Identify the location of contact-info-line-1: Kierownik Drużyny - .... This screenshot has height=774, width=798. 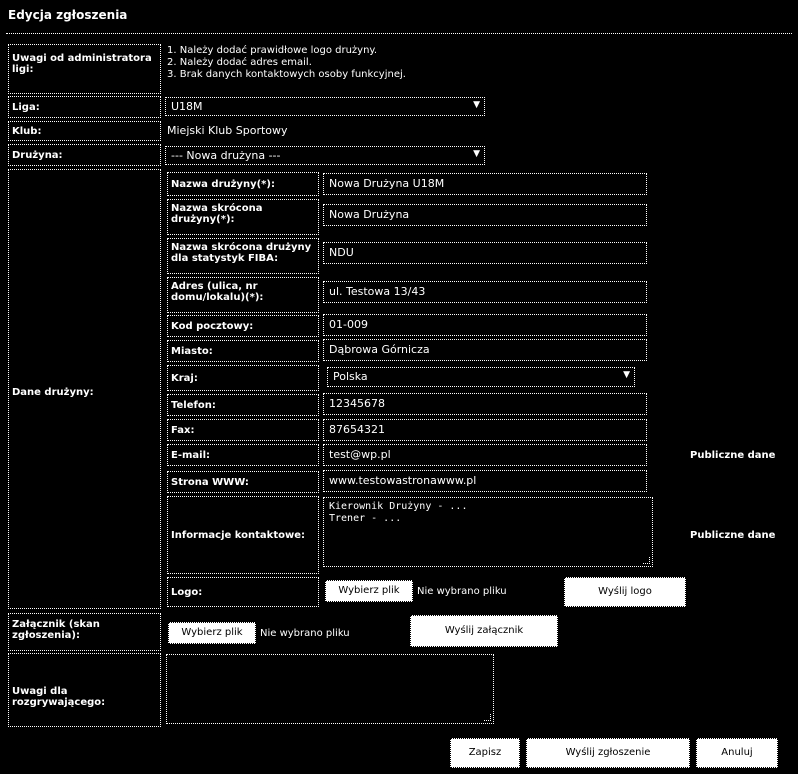
(398, 506).